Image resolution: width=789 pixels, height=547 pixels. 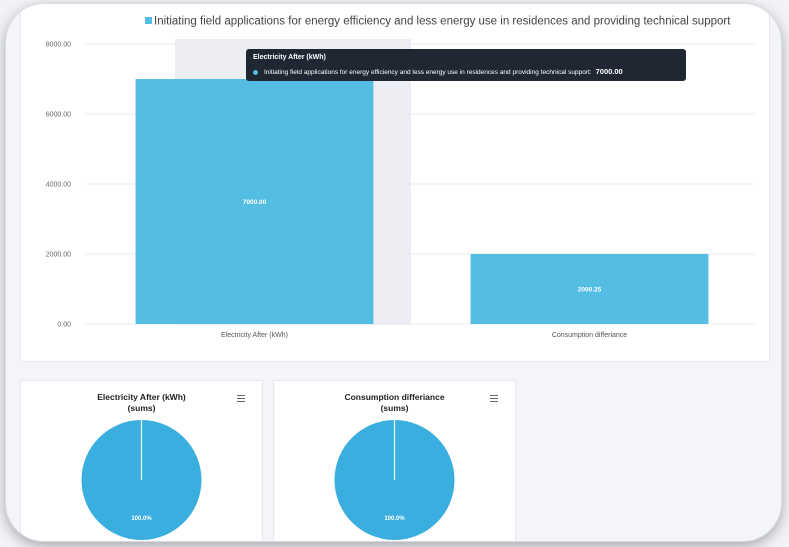 I want to click on y-tick-label: 0.00, so click(x=64, y=325).